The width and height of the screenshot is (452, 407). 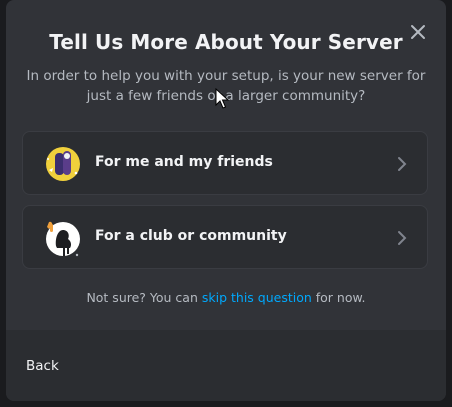 I want to click on skip-suffix-text: for now., so click(x=338, y=297).